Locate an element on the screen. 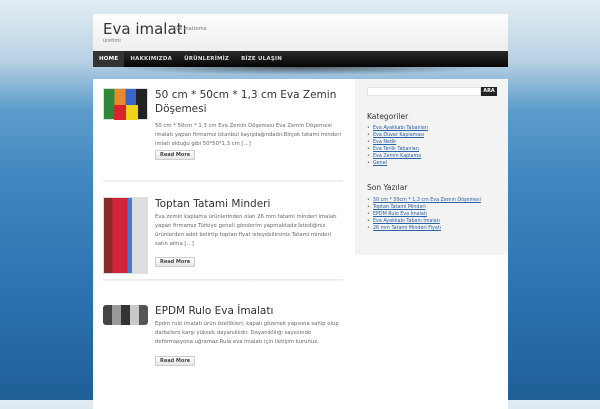 The width and height of the screenshot is (600, 409). recent-post-link: EPDM Rulo Eva İmalatı is located at coordinates (424, 214).